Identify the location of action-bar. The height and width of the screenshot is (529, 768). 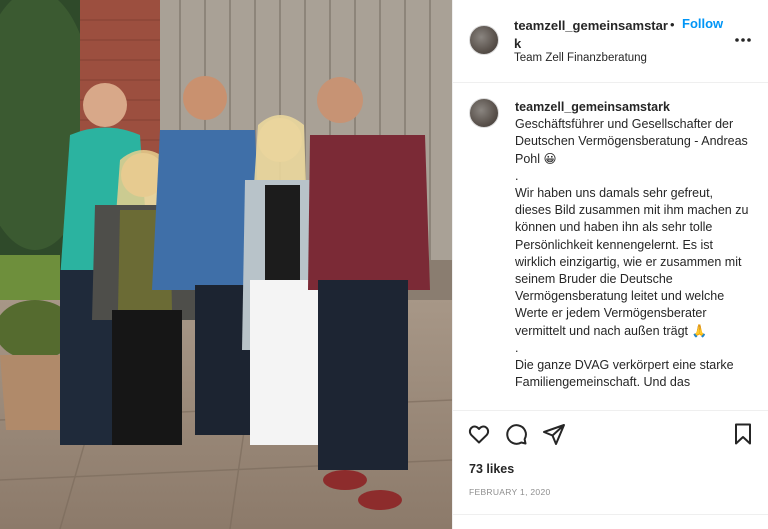
(612, 435).